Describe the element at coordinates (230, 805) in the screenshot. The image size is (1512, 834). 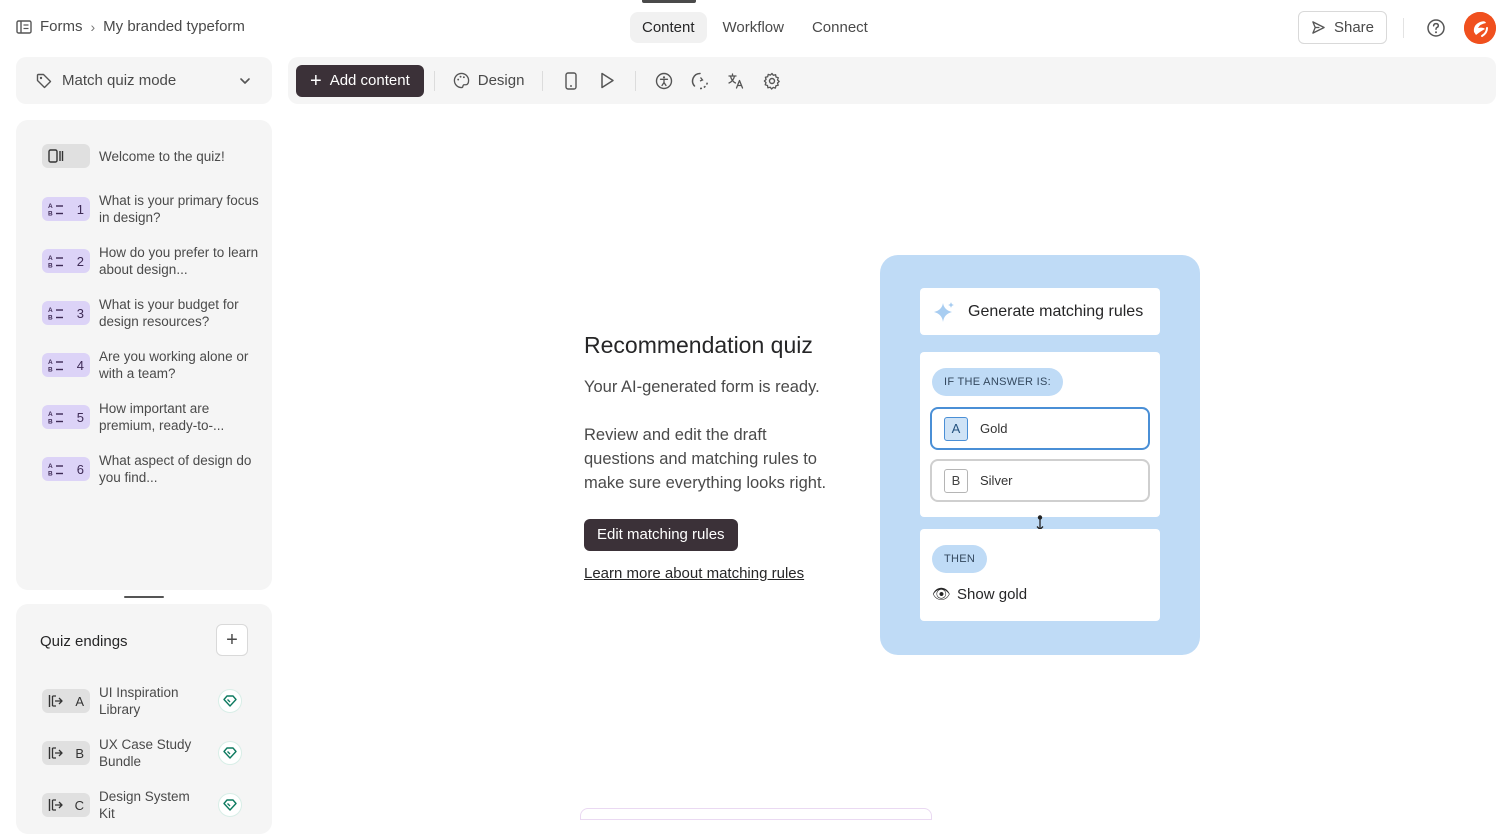
I see `diamond-icon` at that location.